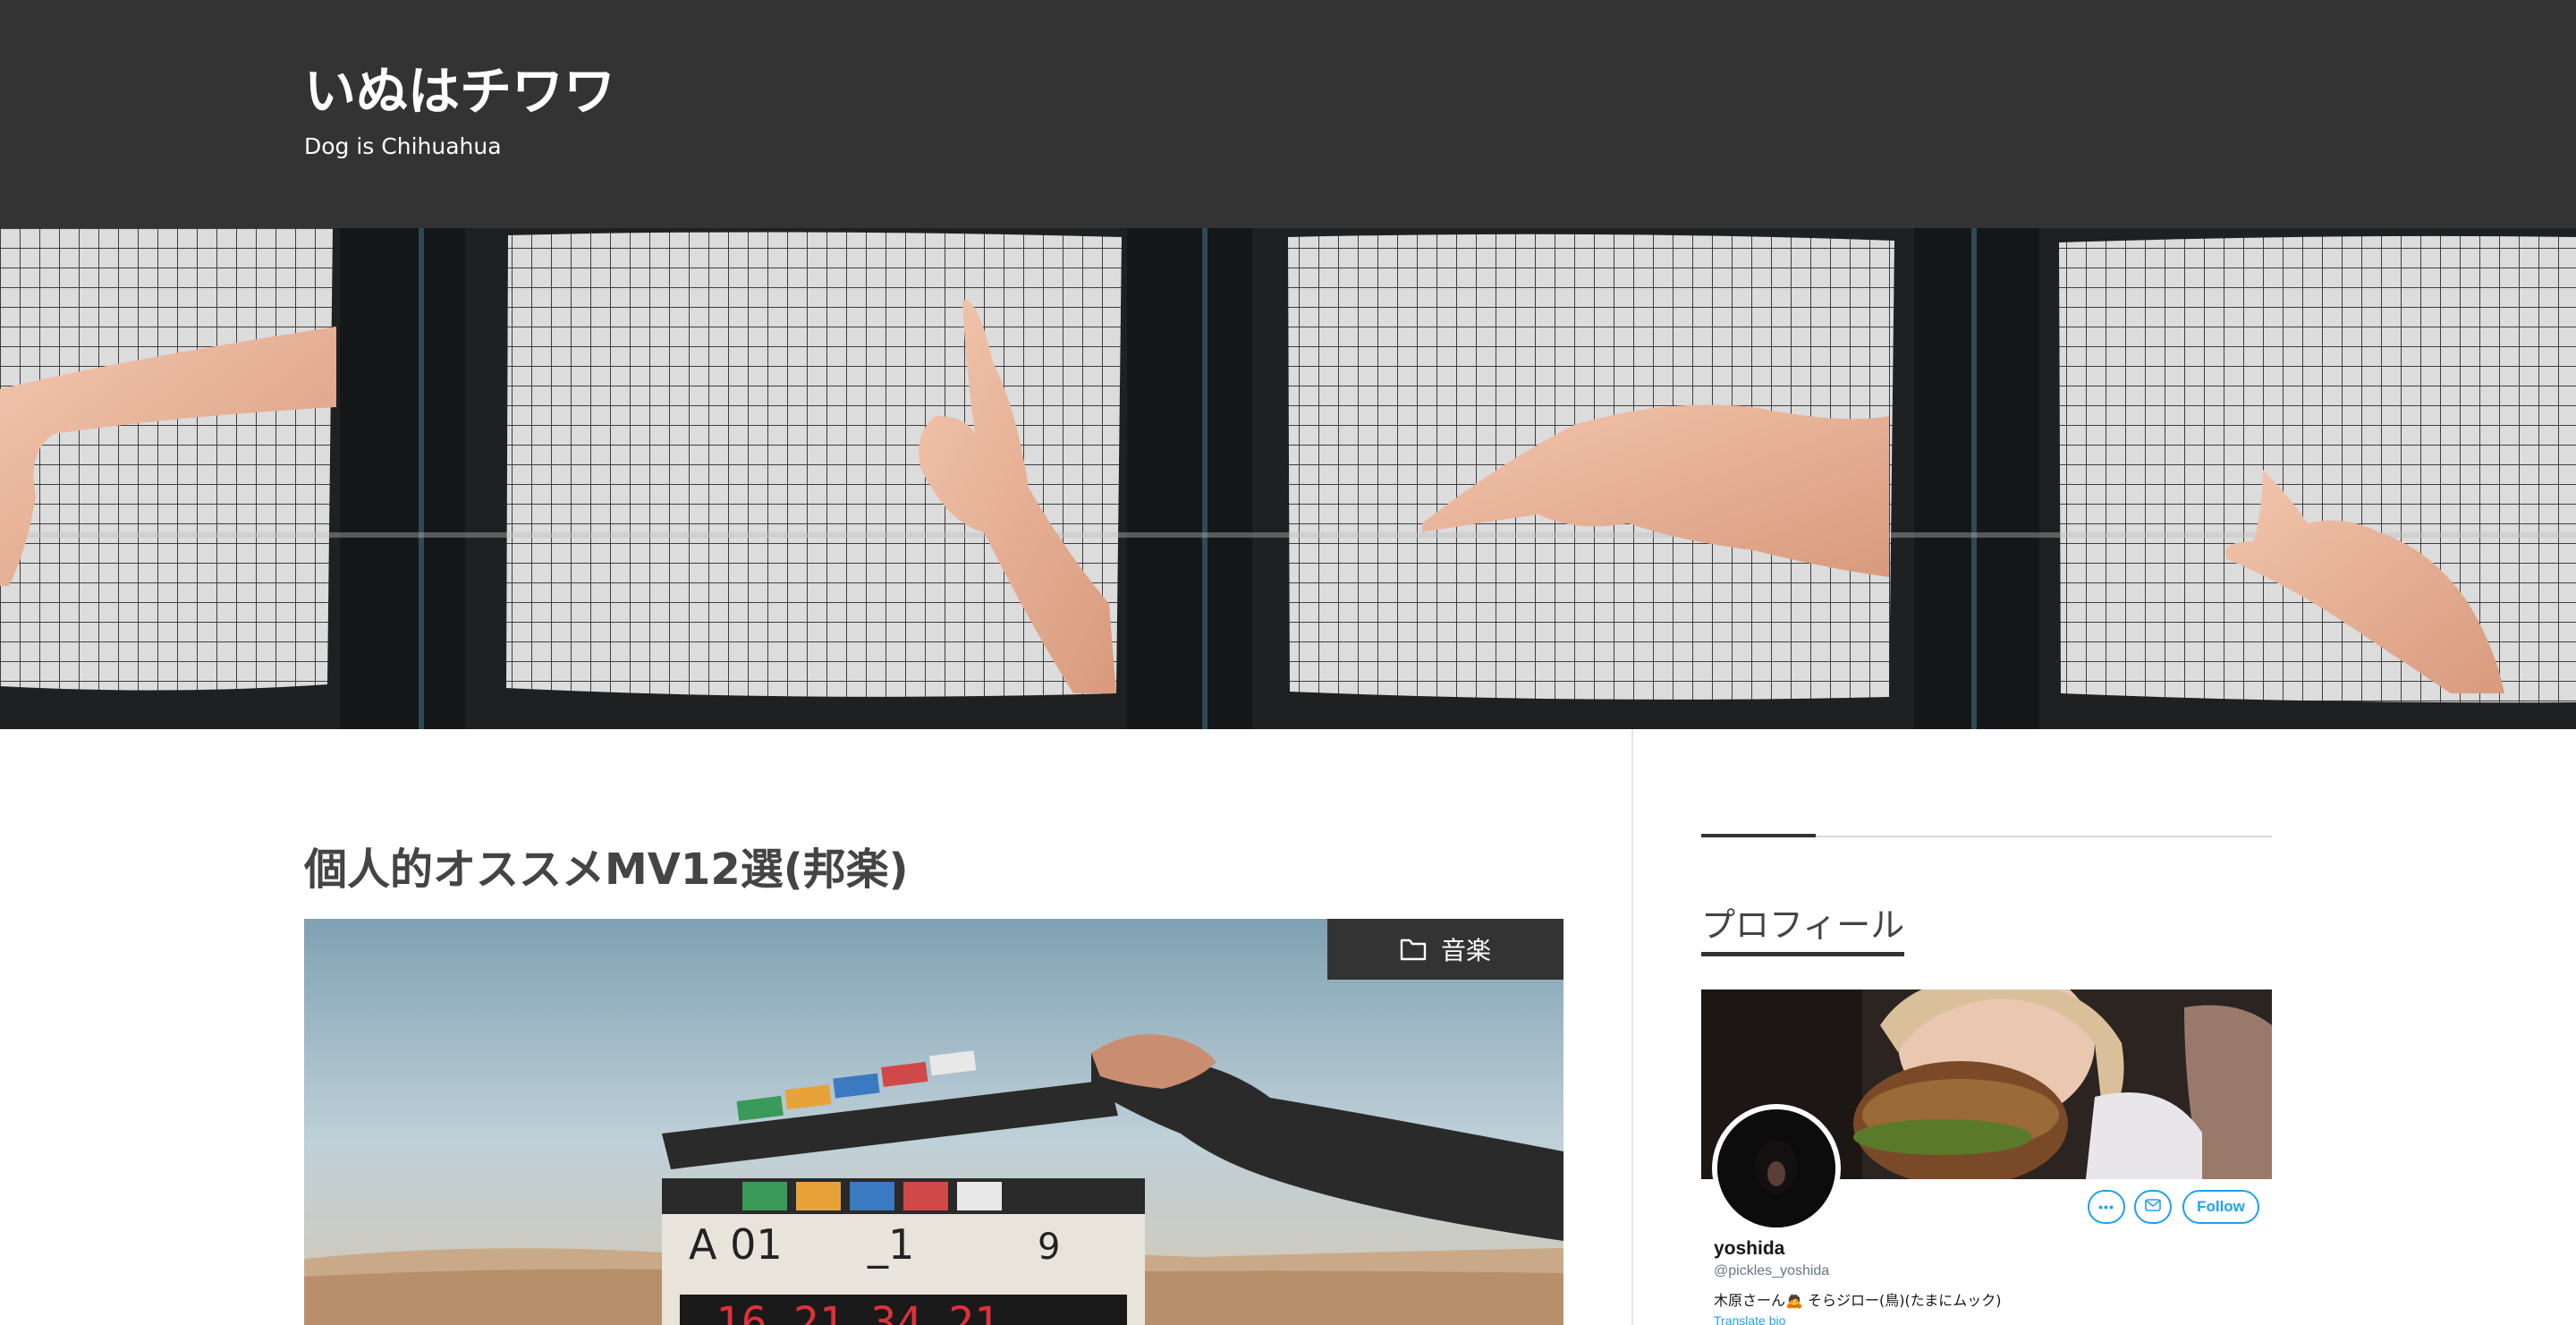 This screenshot has width=2576, height=1325. Describe the element at coordinates (933, 1122) in the screenshot. I see `post-thumbnail: 16 21 34 21 A 01 _1 9` at that location.